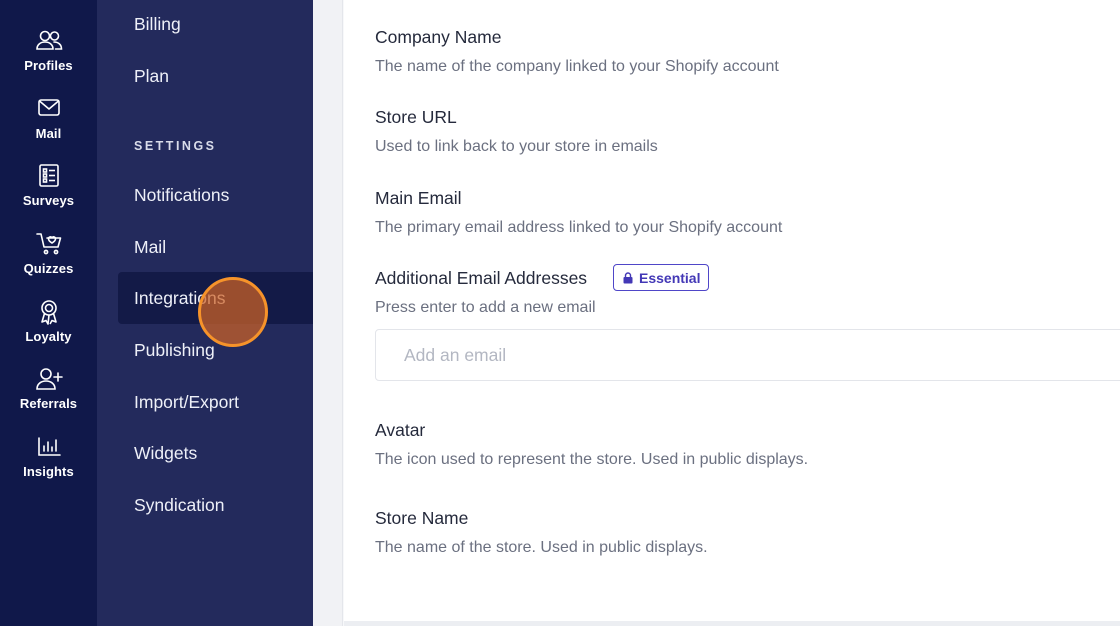 The image size is (1120, 626). I want to click on sidebar-item-label: Import/Export, so click(187, 401).